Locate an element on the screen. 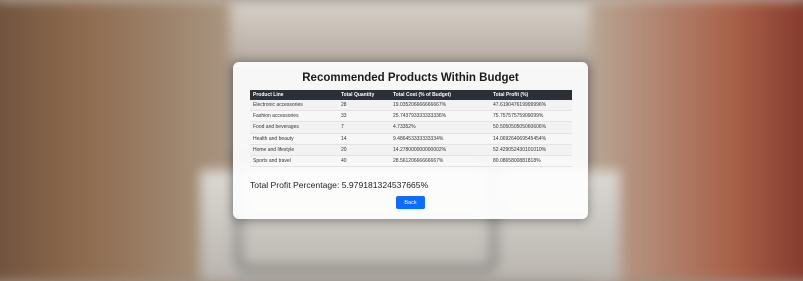 The height and width of the screenshot is (281, 803). page-title: Recommended Products Within Budget is located at coordinates (410, 78).